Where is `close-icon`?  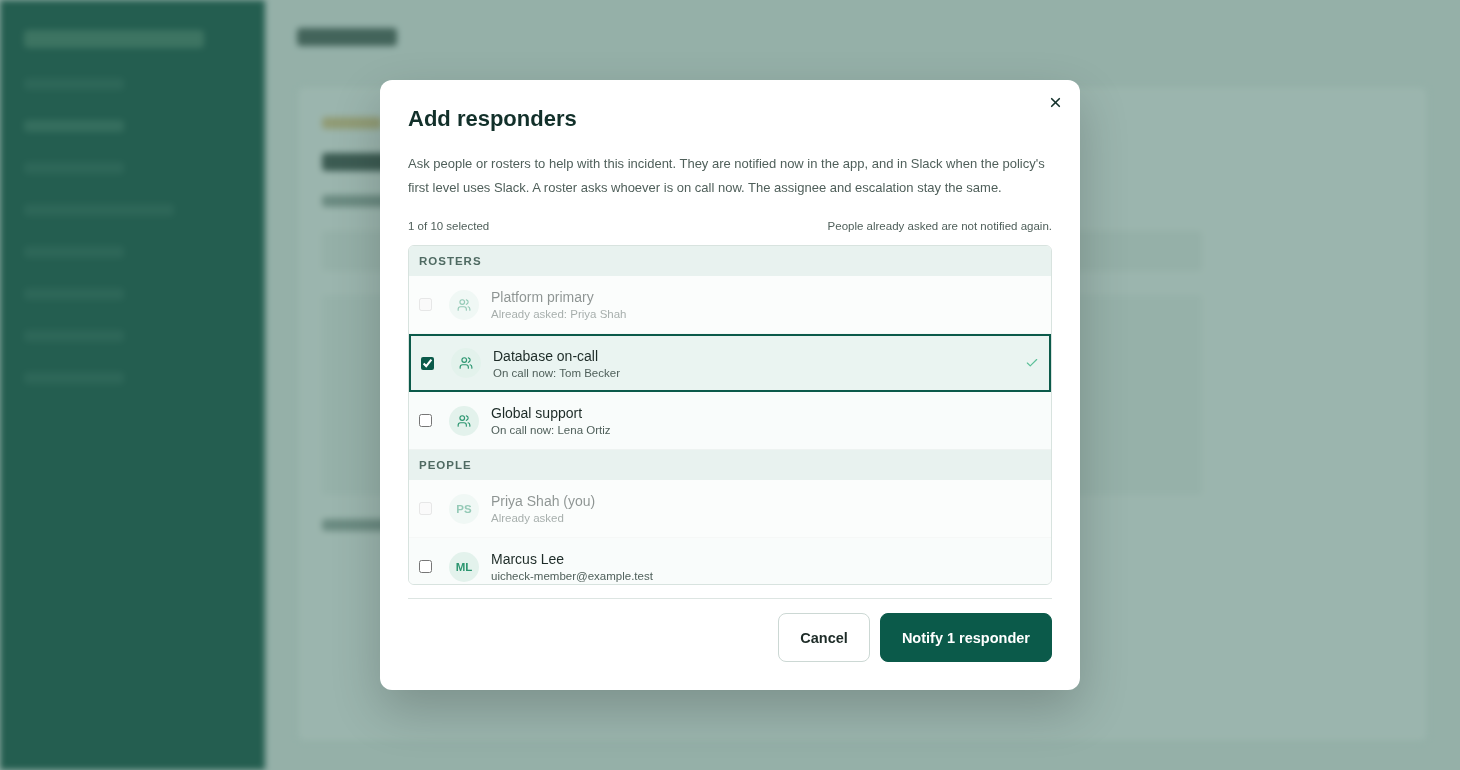 close-icon is located at coordinates (1055, 102).